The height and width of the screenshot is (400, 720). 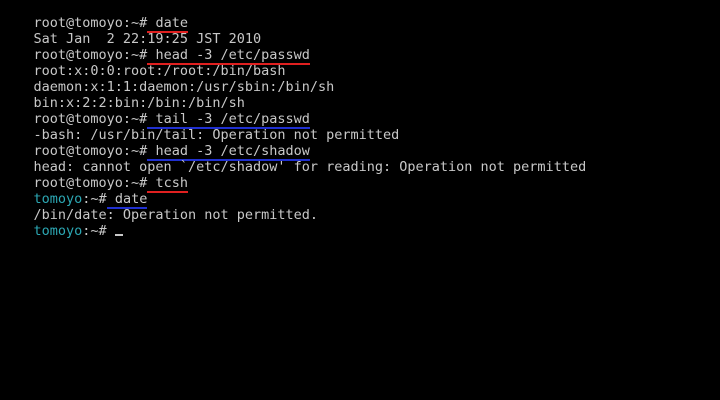 What do you see at coordinates (360, 95) in the screenshot?
I see `terminal-line-6: bin:x:2:2:bin:/bin:/bin/sh` at bounding box center [360, 95].